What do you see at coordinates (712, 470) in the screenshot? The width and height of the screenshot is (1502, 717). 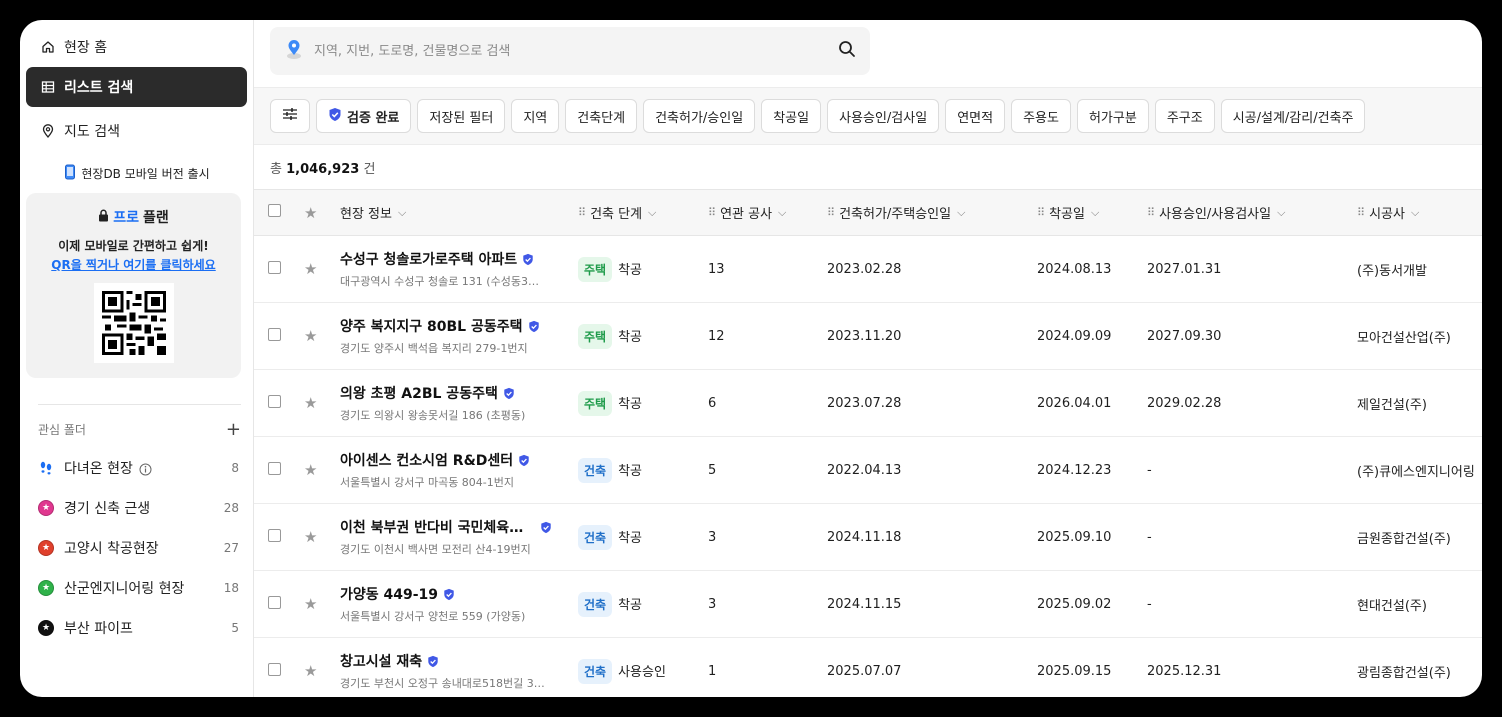 I see `related-count: 5` at bounding box center [712, 470].